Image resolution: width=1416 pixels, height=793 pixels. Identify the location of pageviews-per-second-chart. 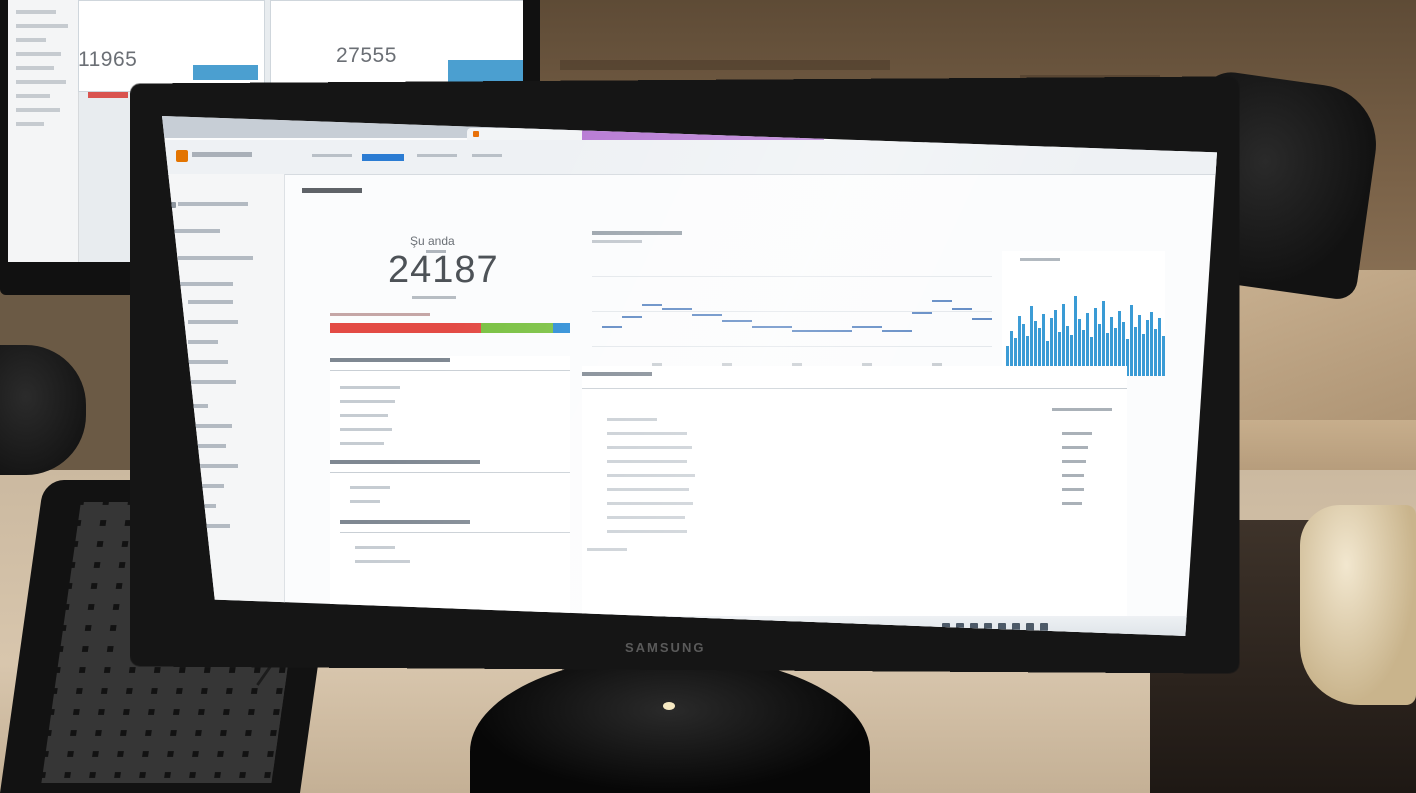
(1083, 313).